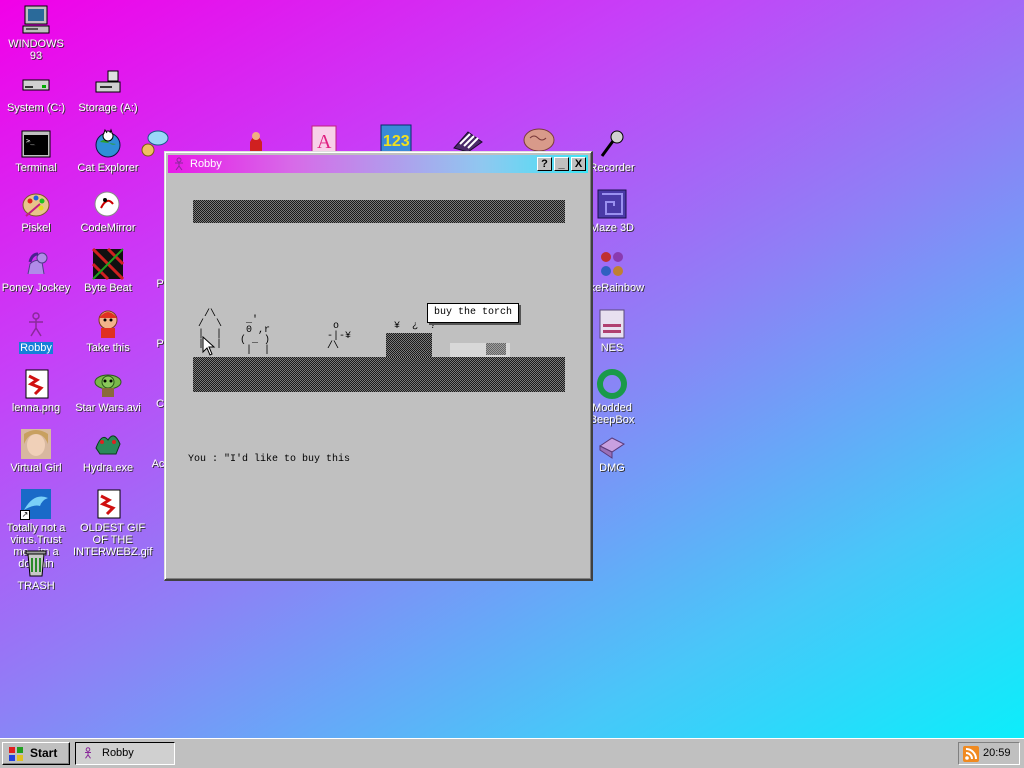 The width and height of the screenshot is (1024, 768). I want to click on desktop-icon-robby: Robby, so click(36, 331).